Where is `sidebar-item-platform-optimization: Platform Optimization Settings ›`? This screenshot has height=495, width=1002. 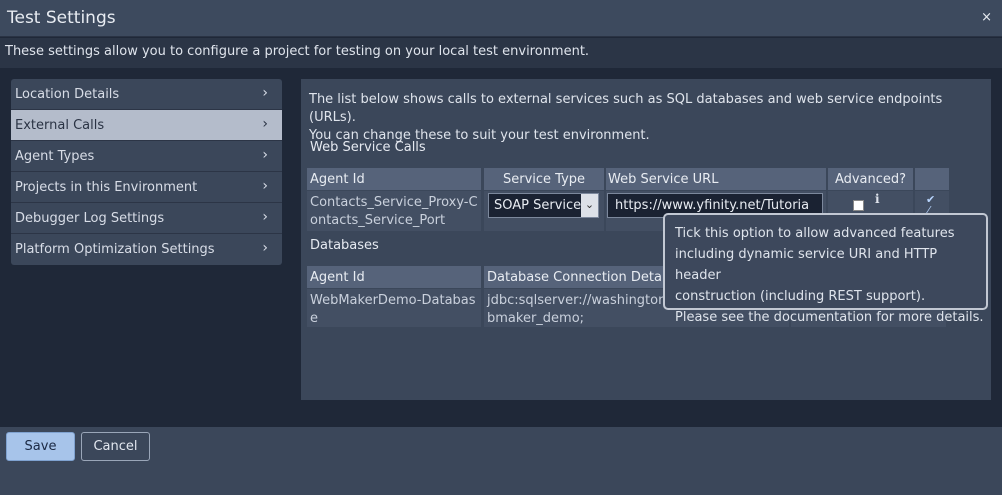 sidebar-item-platform-optimization: Platform Optimization Settings › is located at coordinates (146, 249).